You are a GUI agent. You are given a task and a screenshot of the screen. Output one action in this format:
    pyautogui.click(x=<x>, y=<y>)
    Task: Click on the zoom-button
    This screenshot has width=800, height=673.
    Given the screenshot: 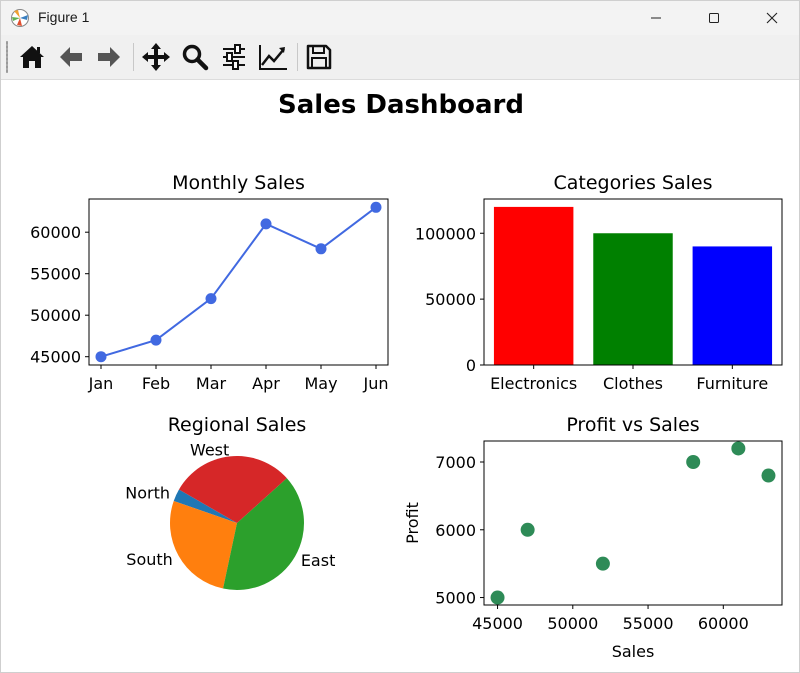 What is the action you would take?
    pyautogui.click(x=195, y=57)
    